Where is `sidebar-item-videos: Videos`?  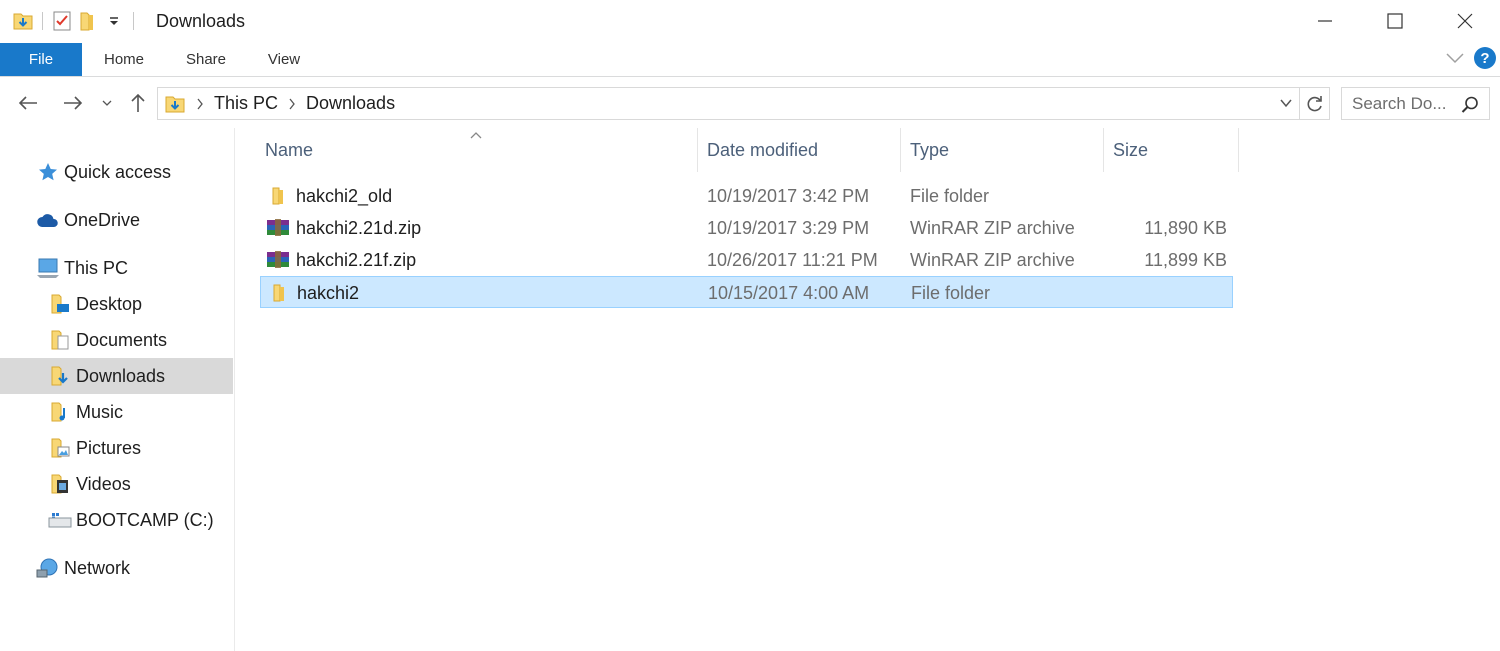
sidebar-item-videos: Videos is located at coordinates (116, 484).